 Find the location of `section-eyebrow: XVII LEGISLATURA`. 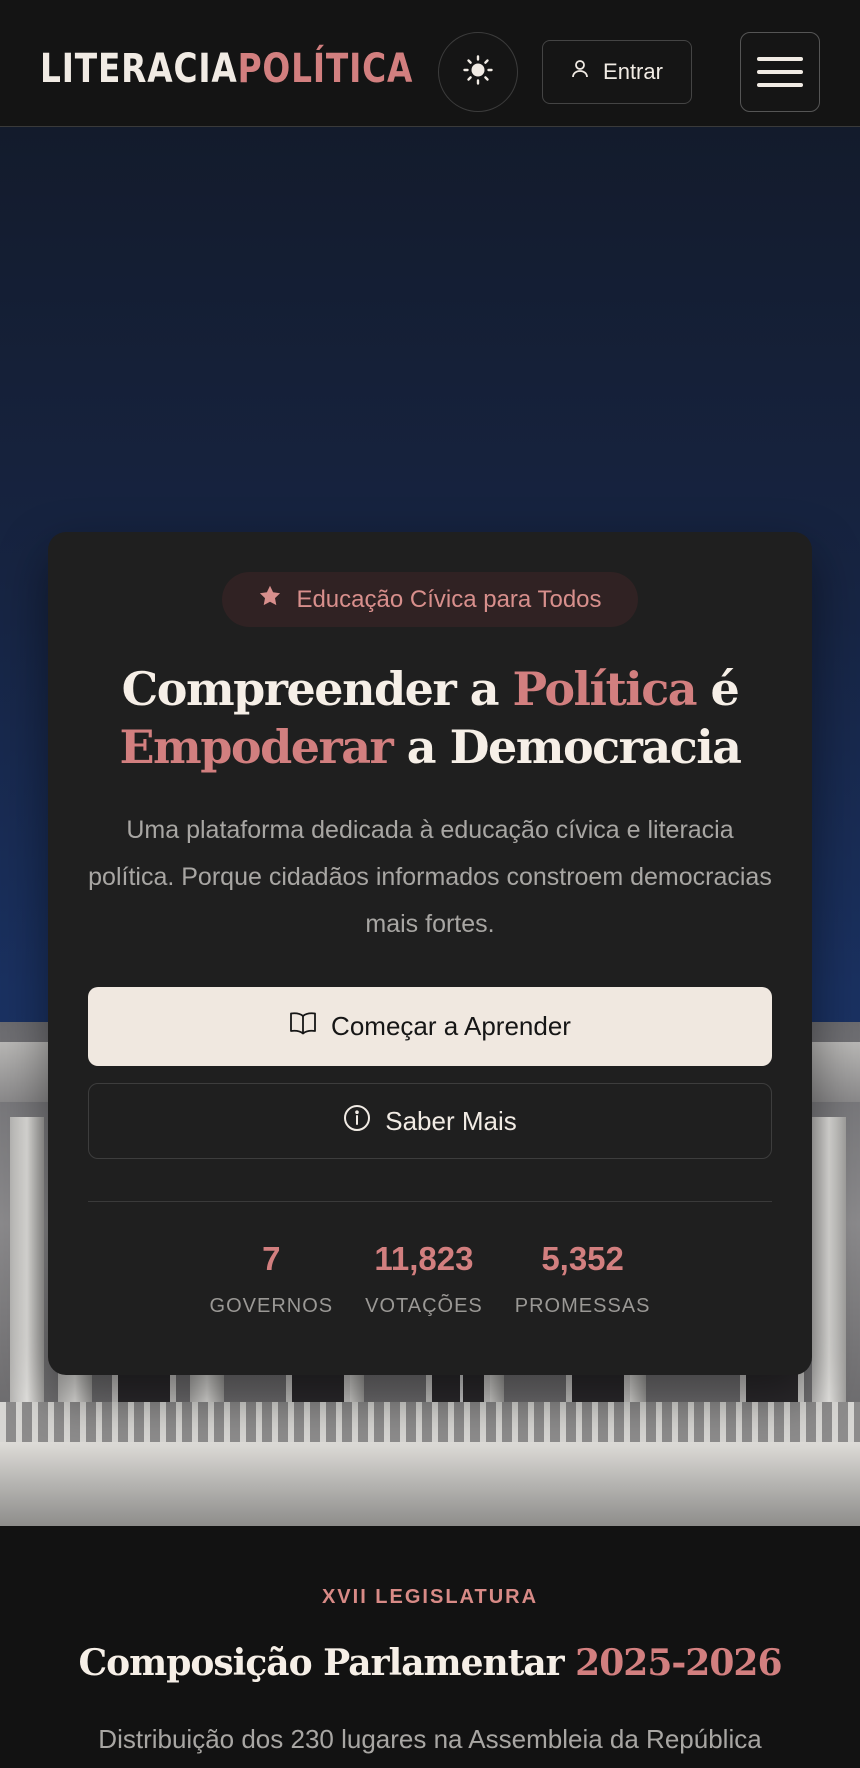

section-eyebrow: XVII LEGISLATURA is located at coordinates (430, 1597).